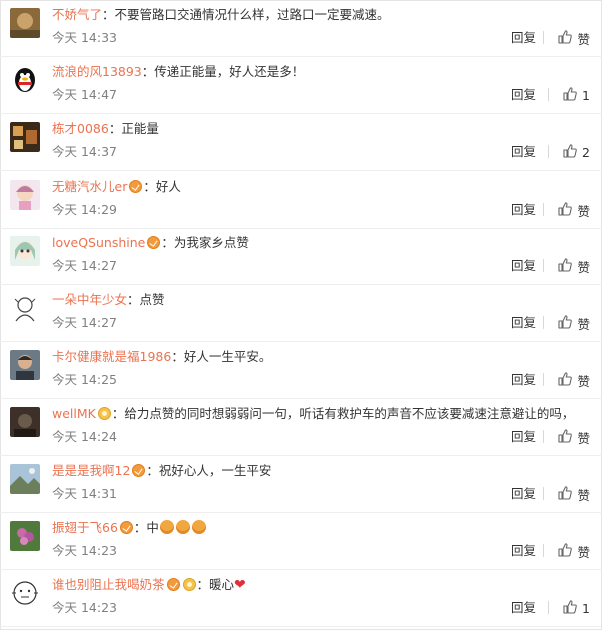 The width and height of the screenshot is (602, 630). What do you see at coordinates (323, 528) in the screenshot?
I see `comment-content: 振翅于飞66 ：中` at bounding box center [323, 528].